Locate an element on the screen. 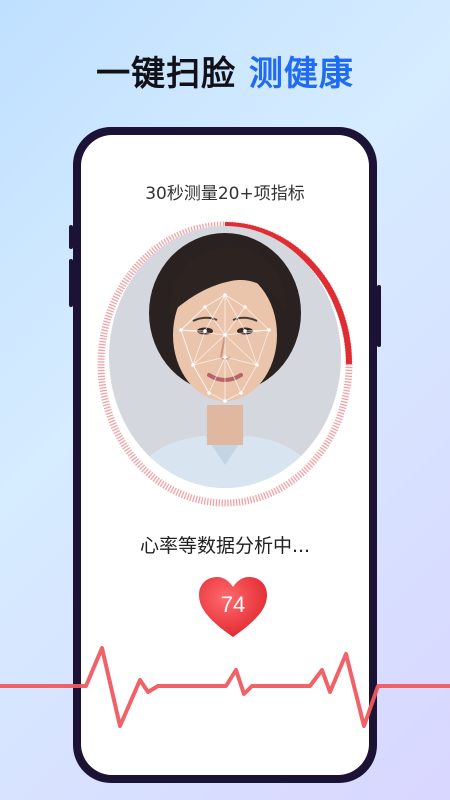  ecg-waveform is located at coordinates (225, 687).